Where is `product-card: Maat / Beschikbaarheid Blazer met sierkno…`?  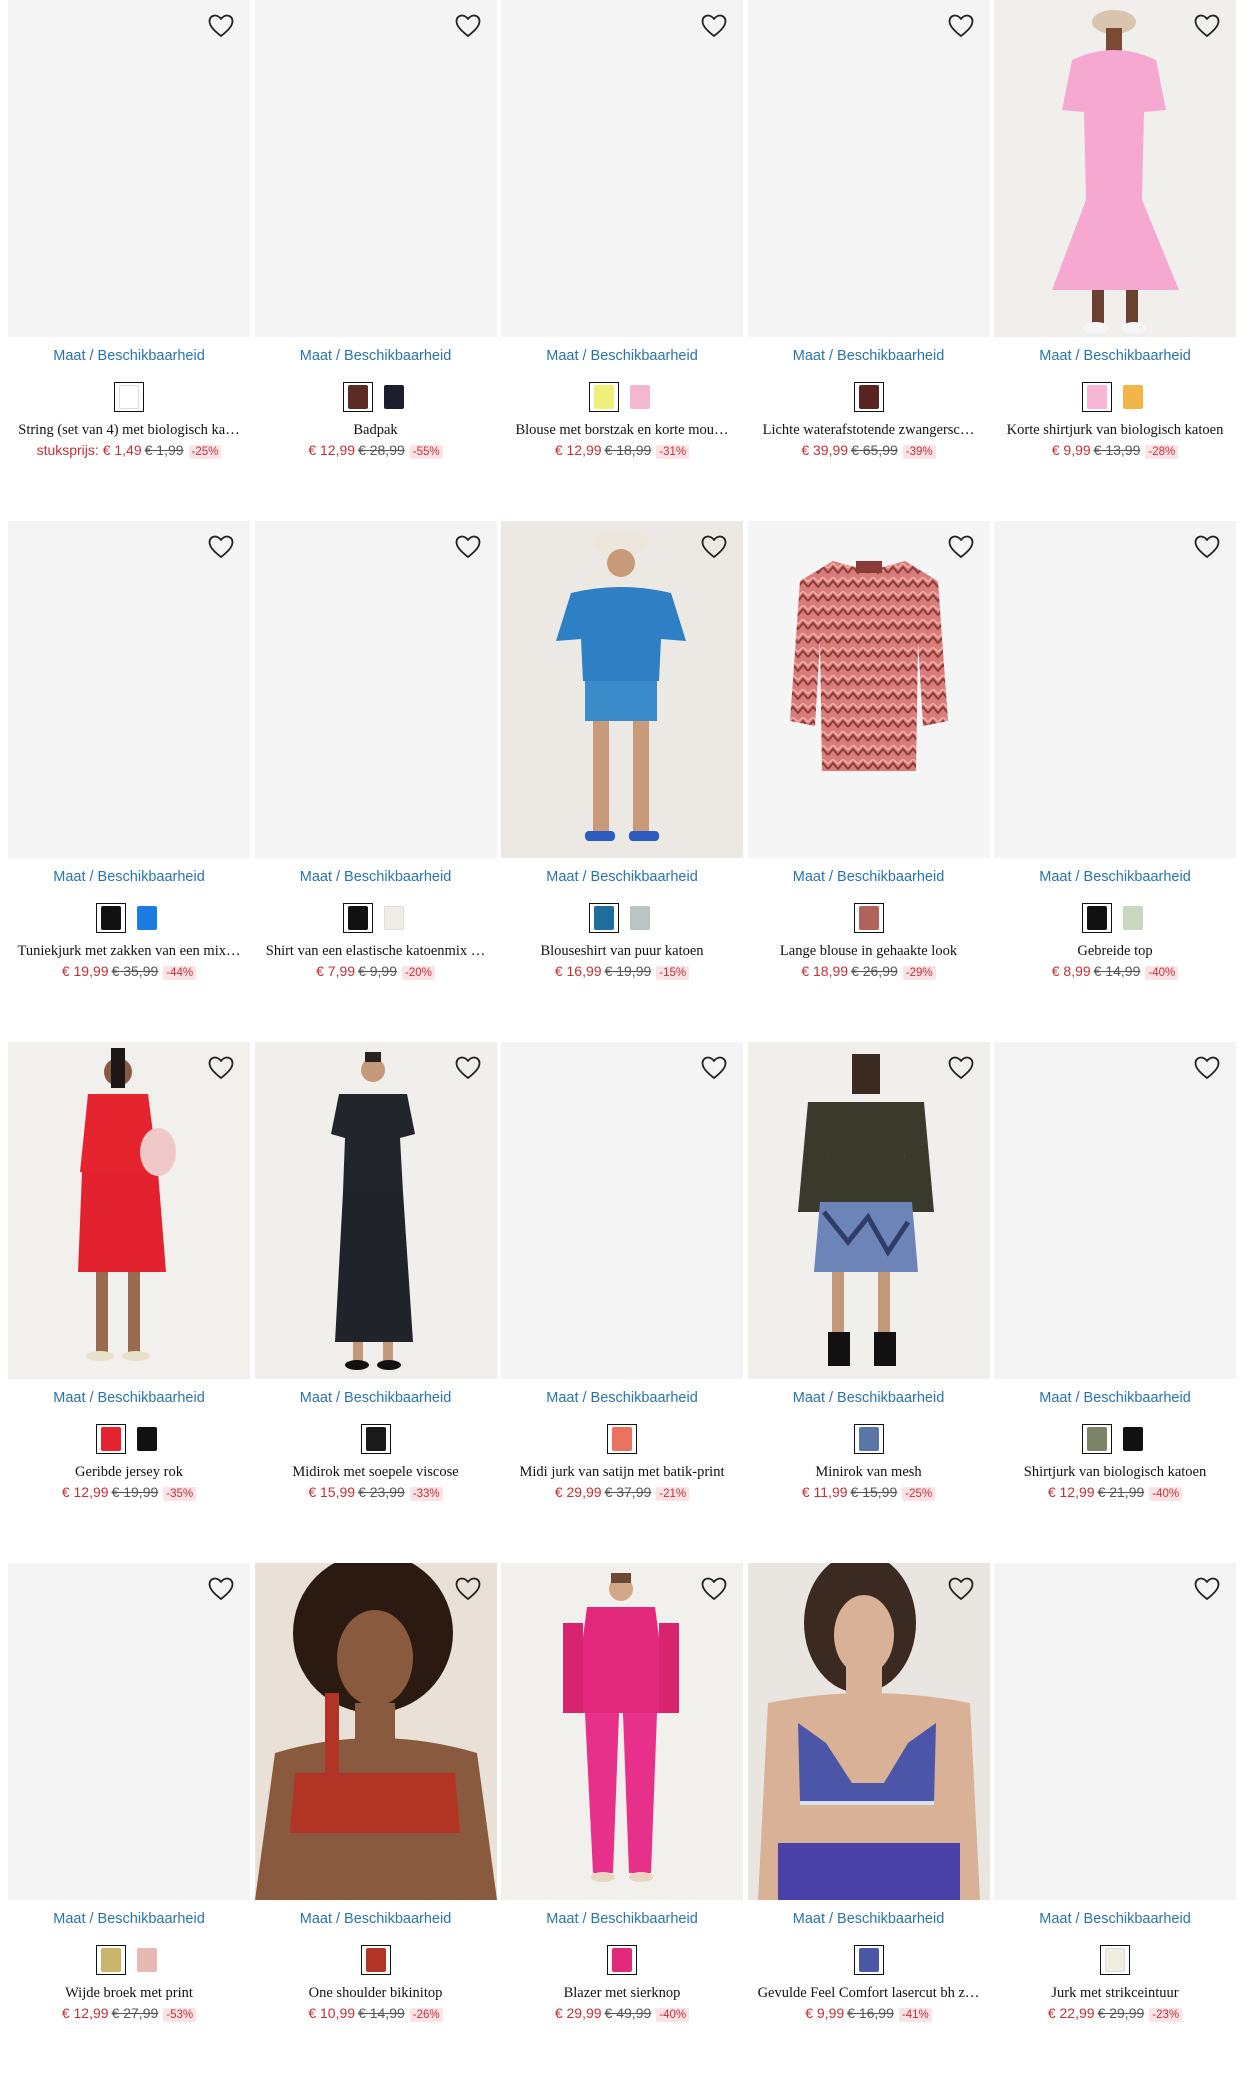 product-card: Maat / Beschikbaarheid Blazer met sierkno… is located at coordinates (622, 1823).